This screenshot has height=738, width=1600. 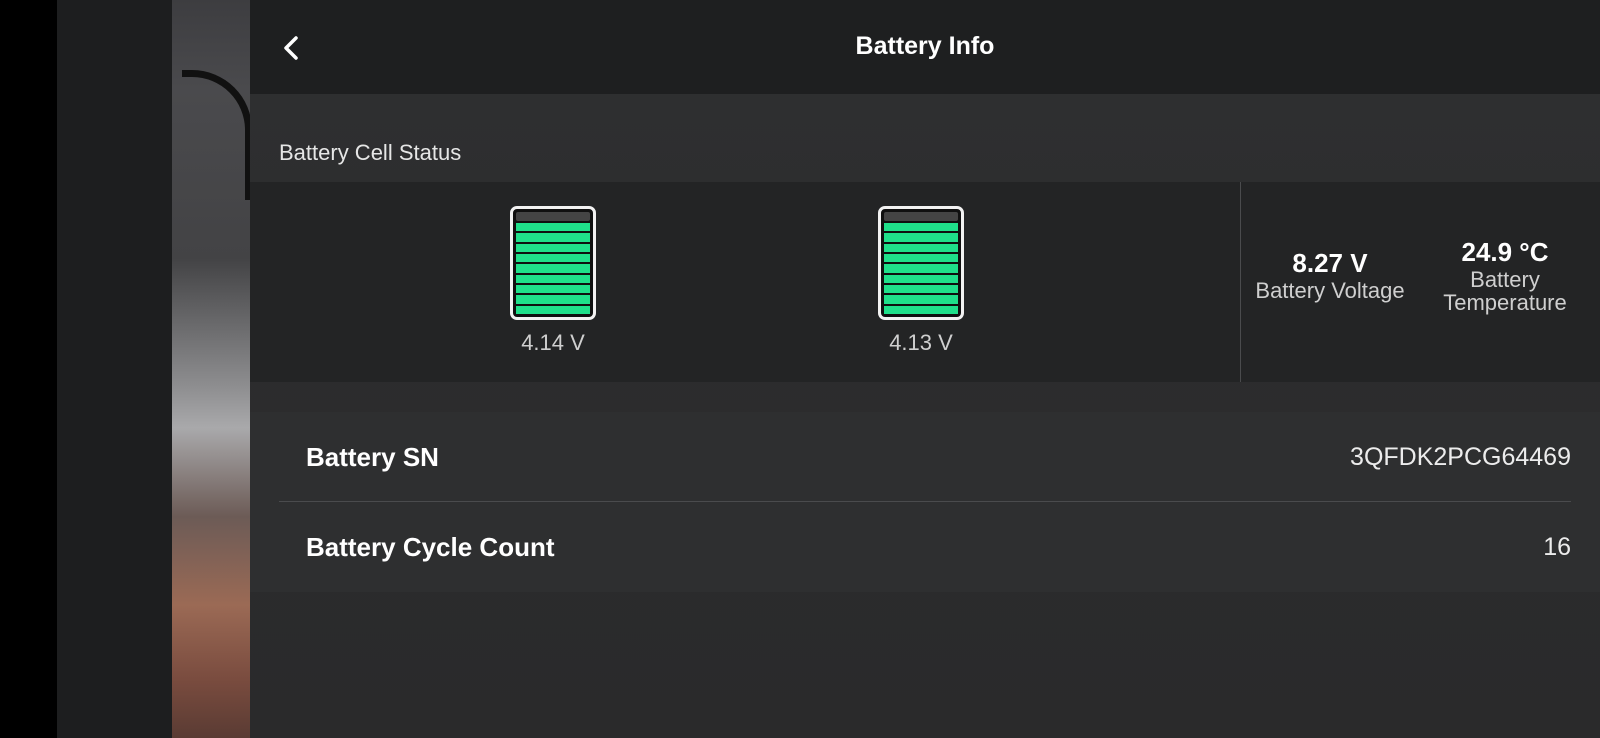 I want to click on battery-cell-2: 4.13 V, so click(x=921, y=281).